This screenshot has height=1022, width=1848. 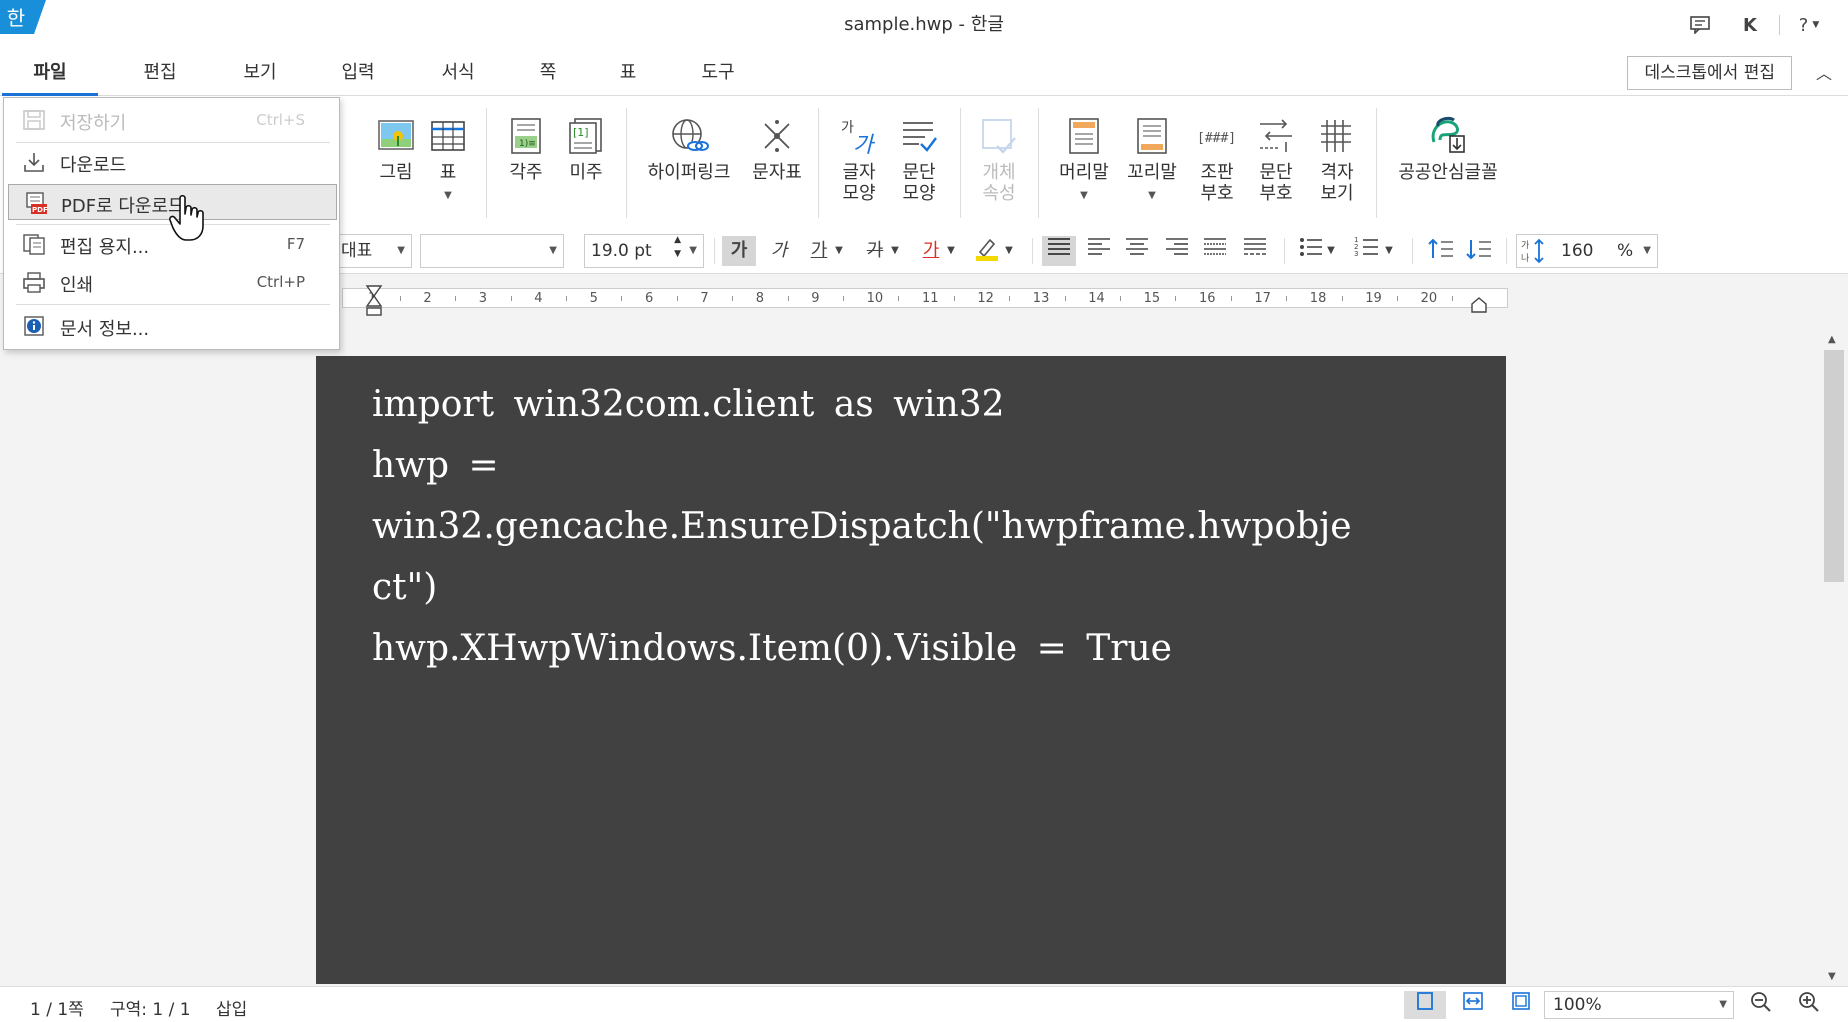 What do you see at coordinates (1137, 251) in the screenshot?
I see `align-center-button` at bounding box center [1137, 251].